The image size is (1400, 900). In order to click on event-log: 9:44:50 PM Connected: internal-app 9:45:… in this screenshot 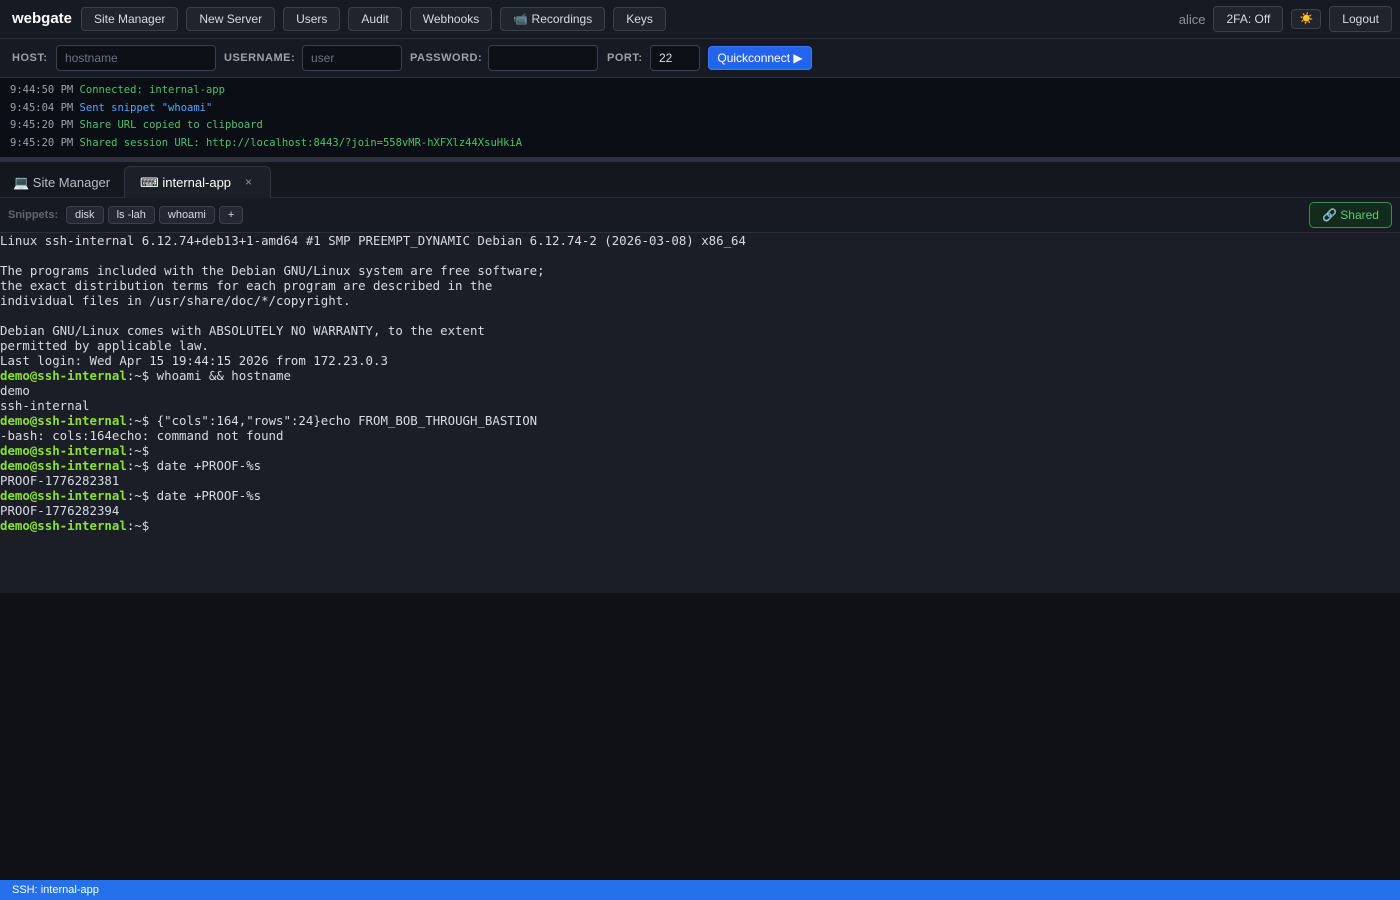, I will do `click(700, 118)`.